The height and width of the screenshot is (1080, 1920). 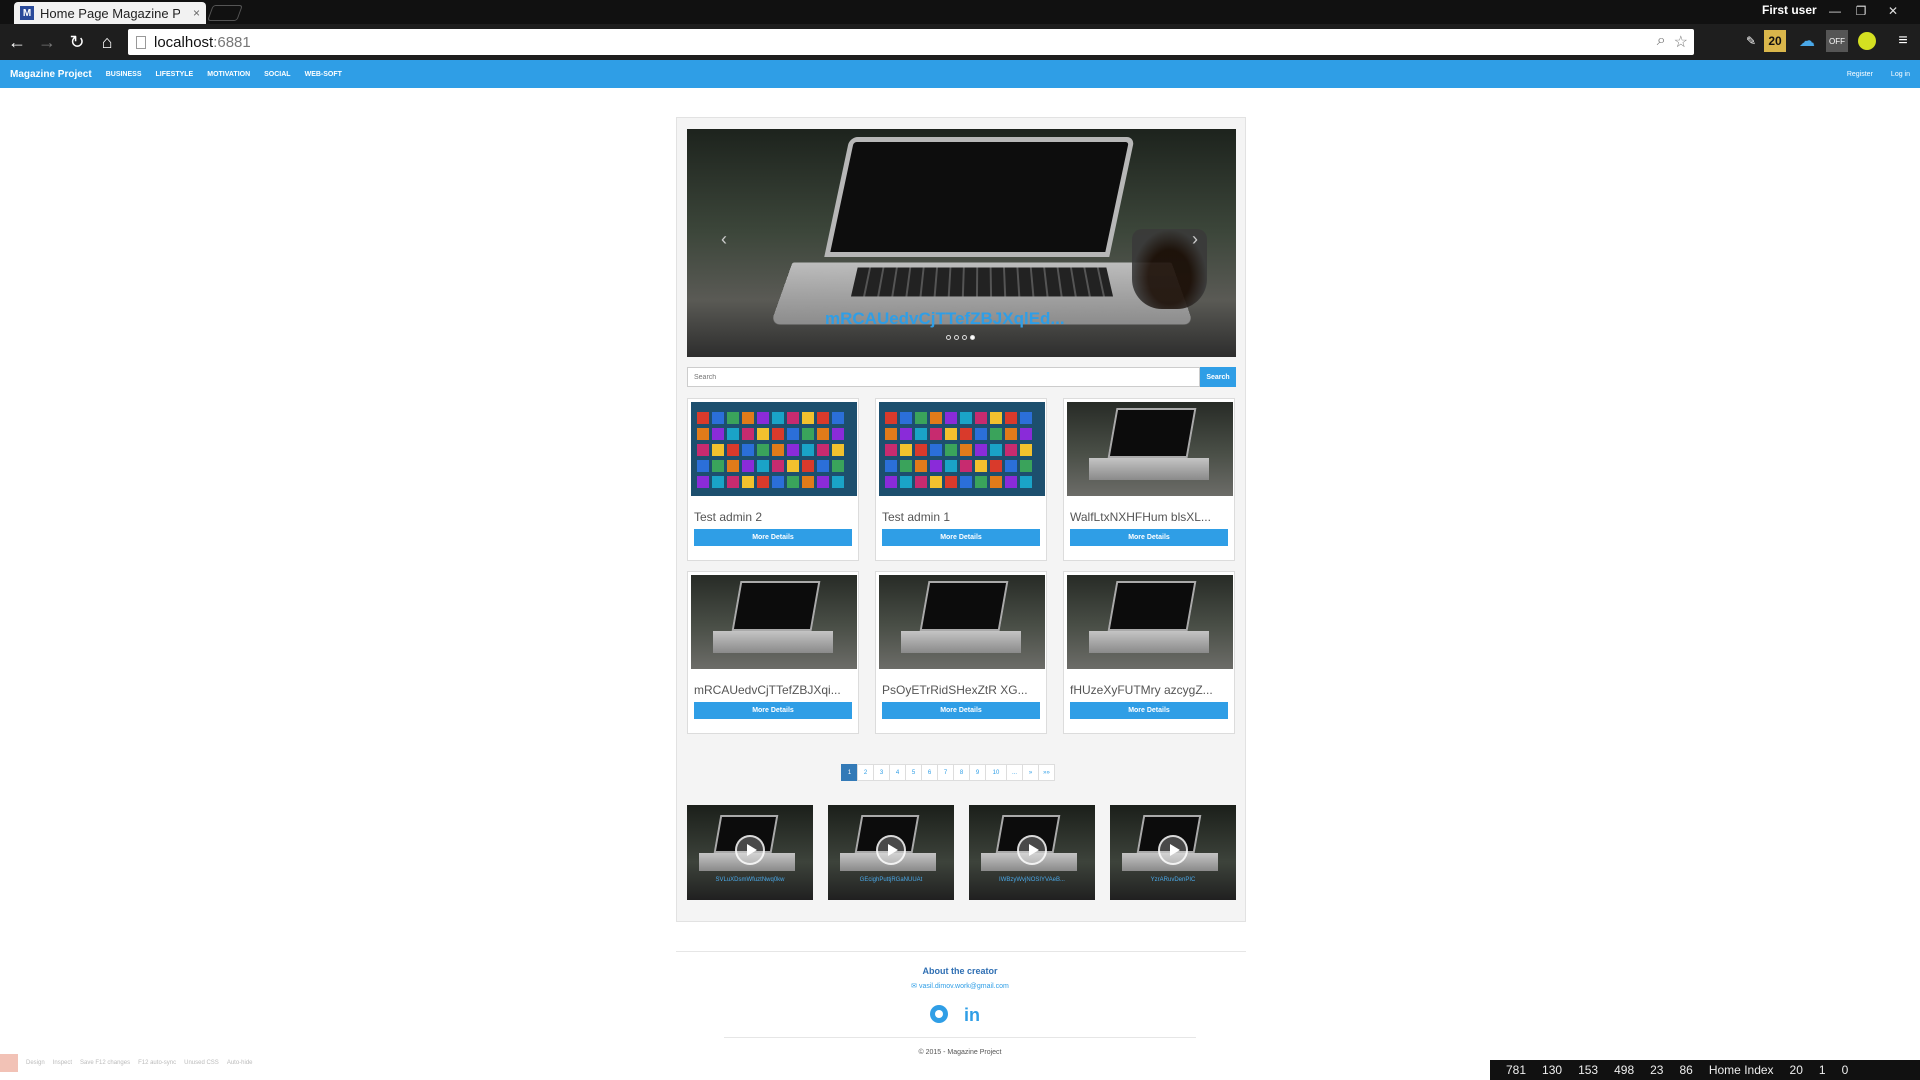 I want to click on reload-icon: ↻, so click(x=77, y=42).